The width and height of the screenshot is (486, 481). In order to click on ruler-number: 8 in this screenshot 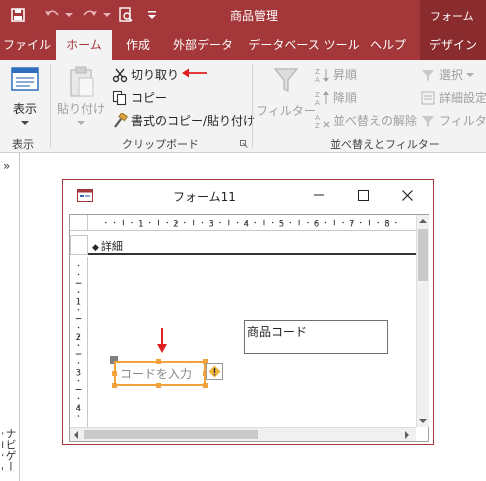, I will do `click(386, 223)`.